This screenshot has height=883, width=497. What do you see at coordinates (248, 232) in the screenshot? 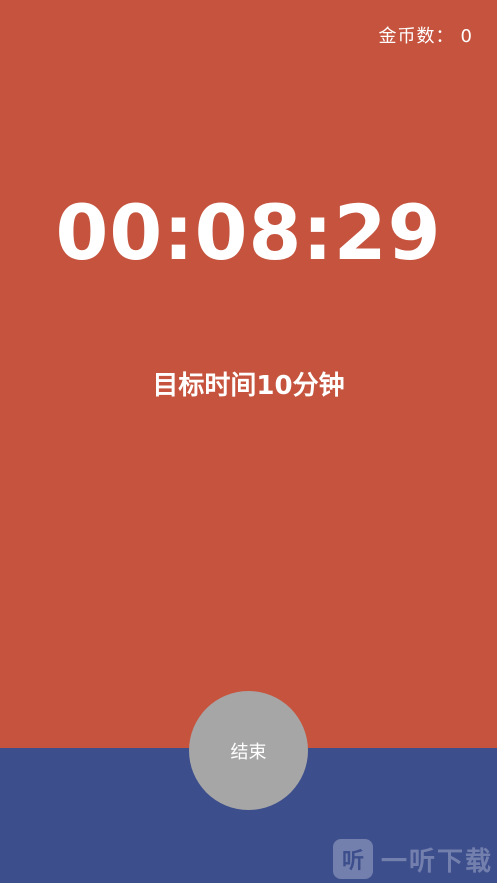
I see `elapsed-timer: 00:08:29` at bounding box center [248, 232].